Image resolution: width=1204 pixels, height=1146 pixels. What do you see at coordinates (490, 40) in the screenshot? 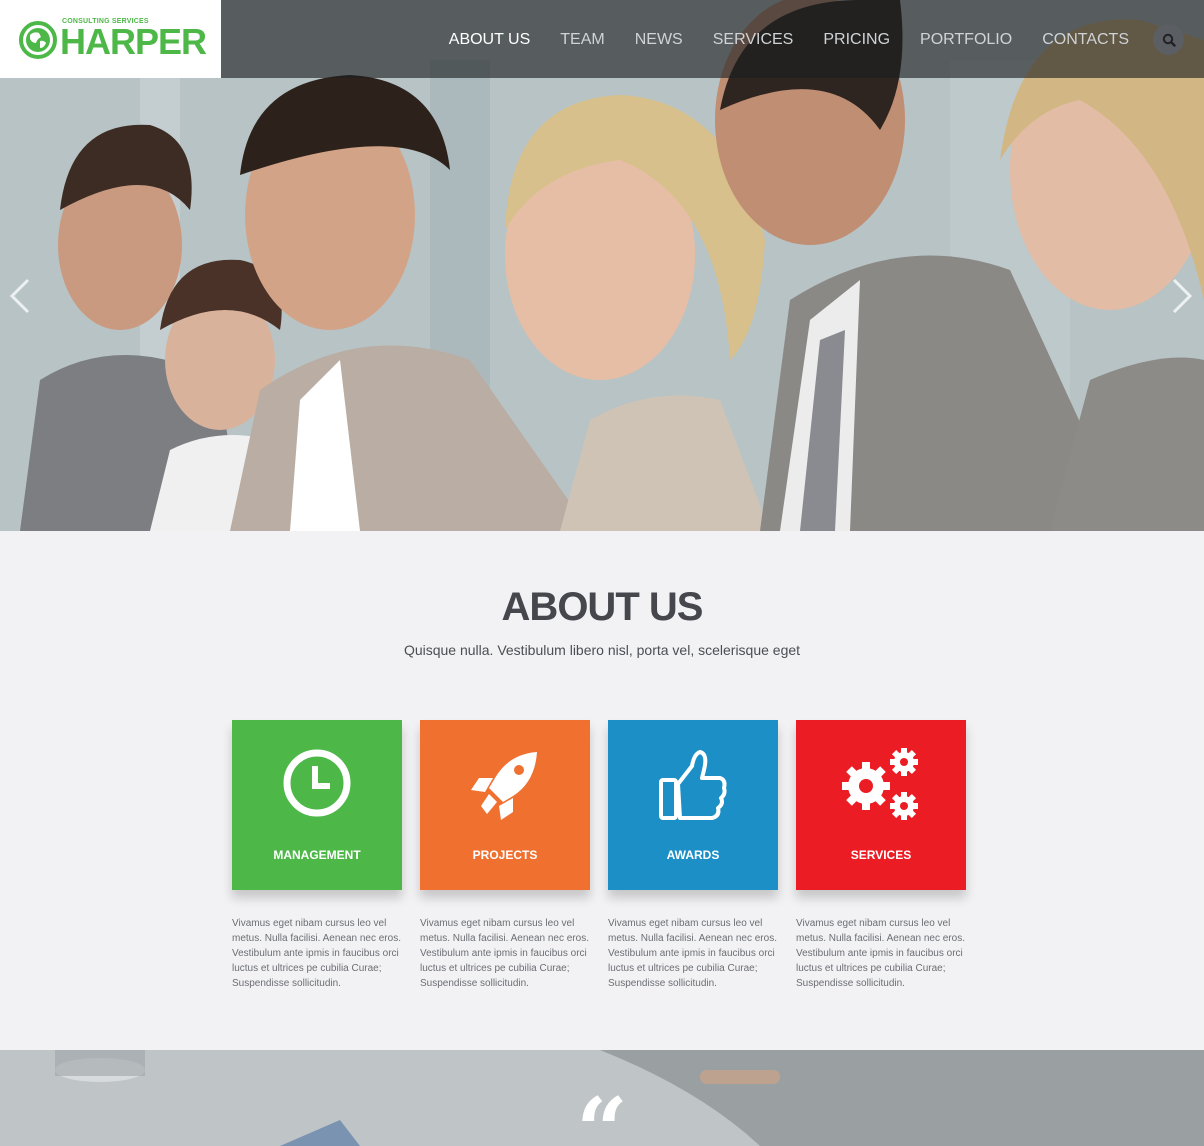
I see `nav-about-us: ABOUT US` at bounding box center [490, 40].